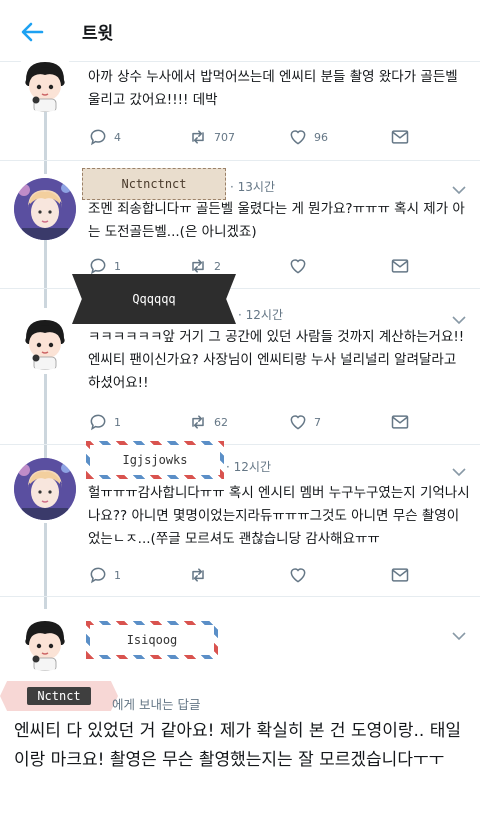  I want to click on back-arrow-icon, so click(32, 32).